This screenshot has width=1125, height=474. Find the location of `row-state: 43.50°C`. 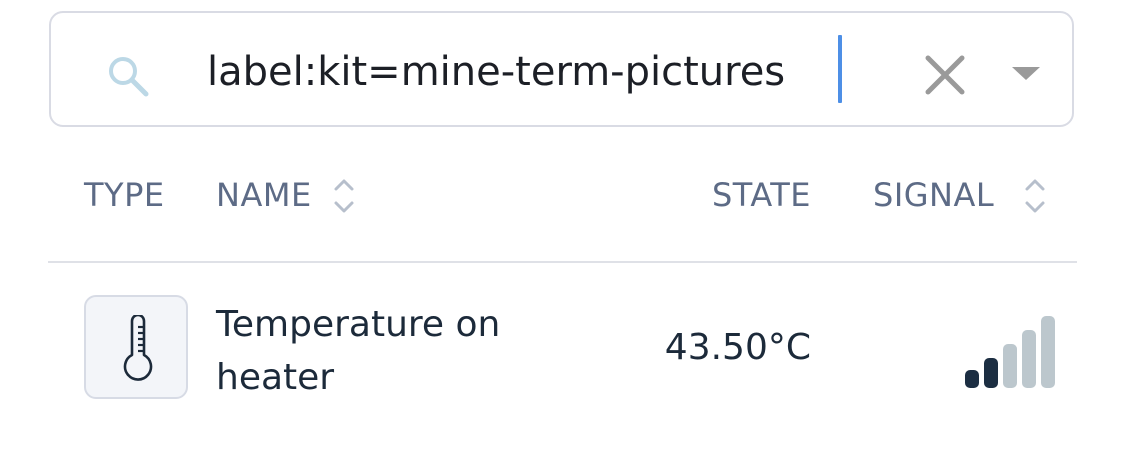

row-state: 43.50°C is located at coordinates (737, 347).